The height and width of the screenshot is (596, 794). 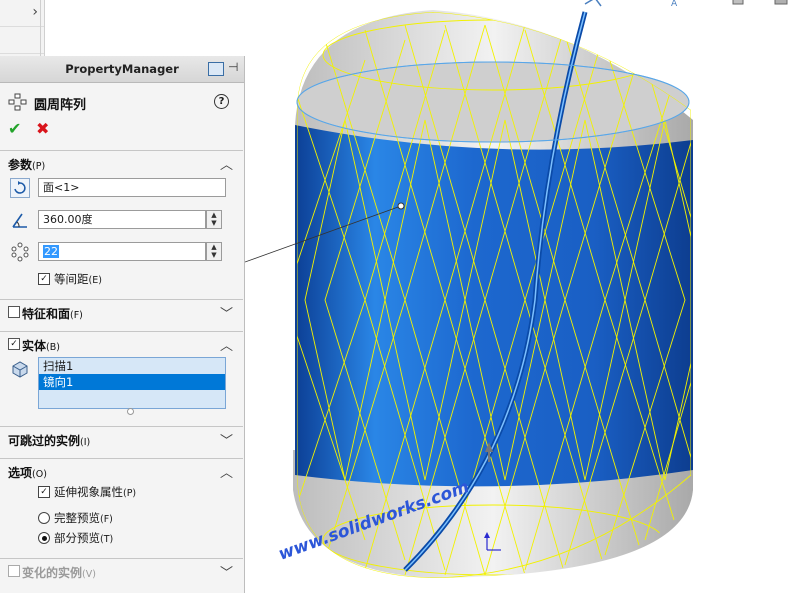 I want to click on radio-selected, so click(x=44, y=538).